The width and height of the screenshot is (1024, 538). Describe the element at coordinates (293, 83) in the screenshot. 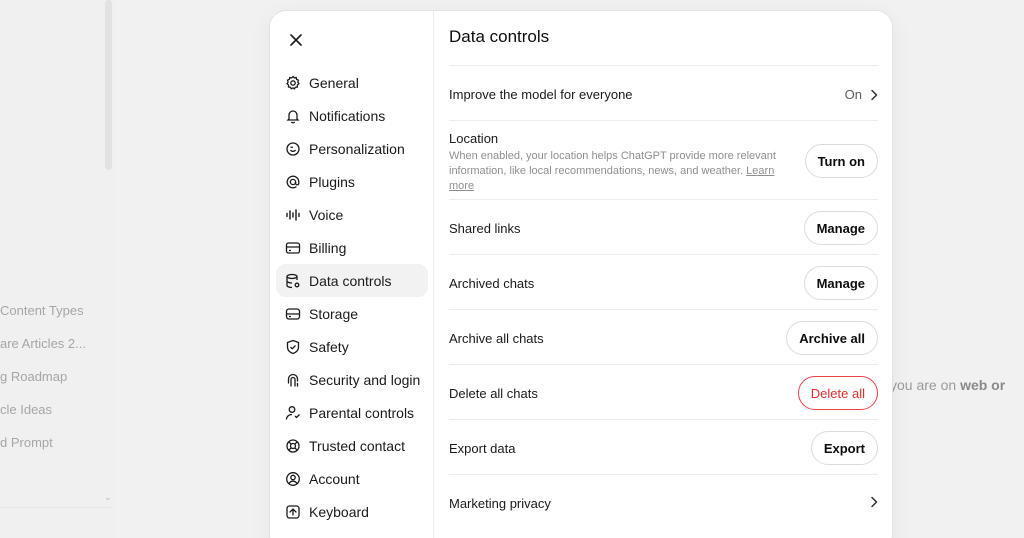

I see `gear-icon` at that location.